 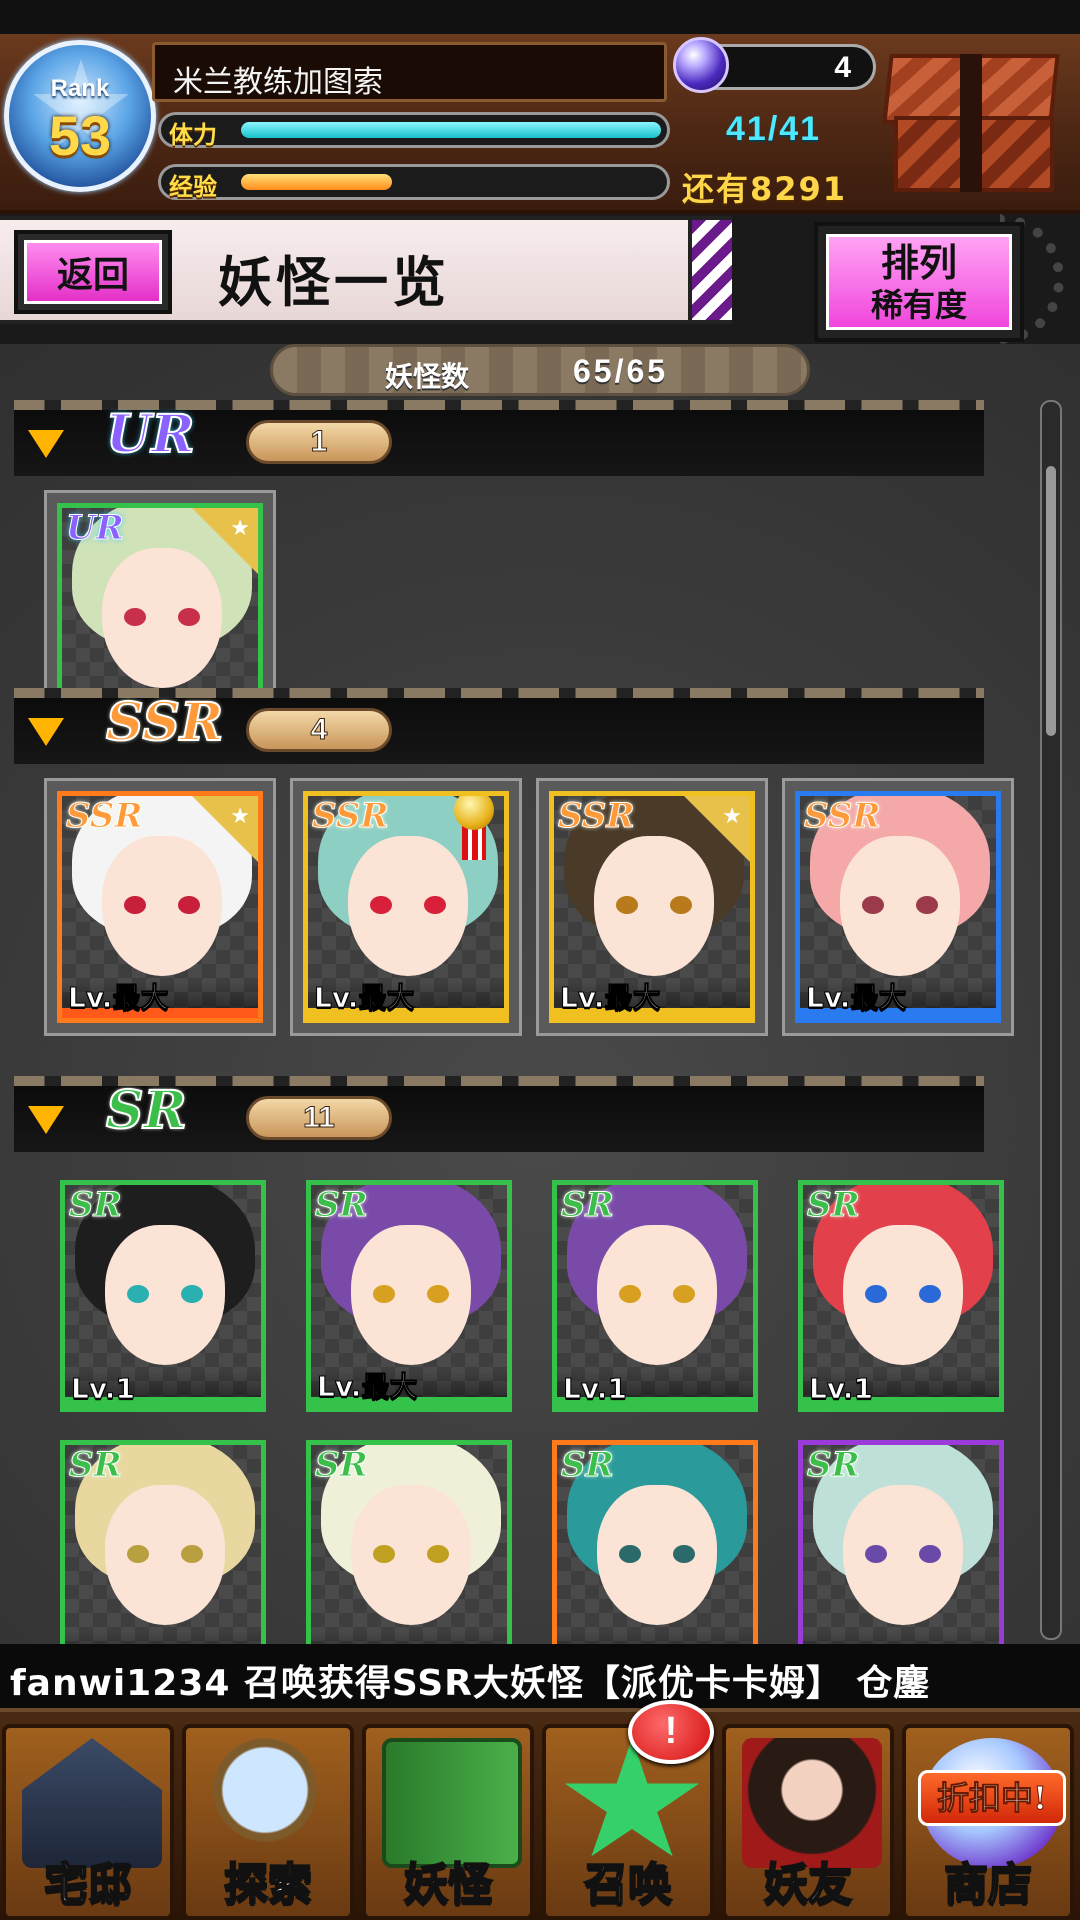 What do you see at coordinates (1051, 1020) in the screenshot?
I see `scrollbar` at bounding box center [1051, 1020].